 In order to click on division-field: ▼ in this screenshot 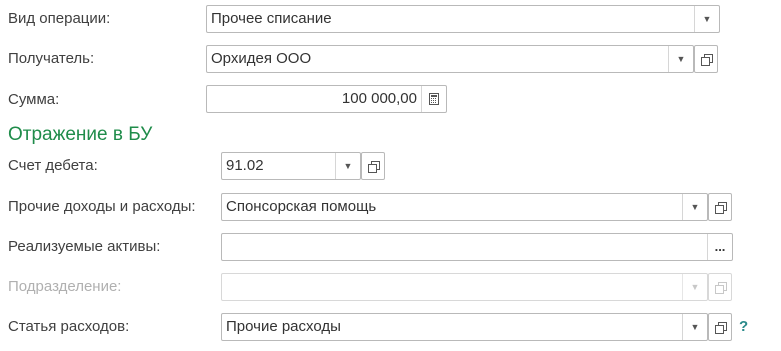, I will do `click(464, 287)`.